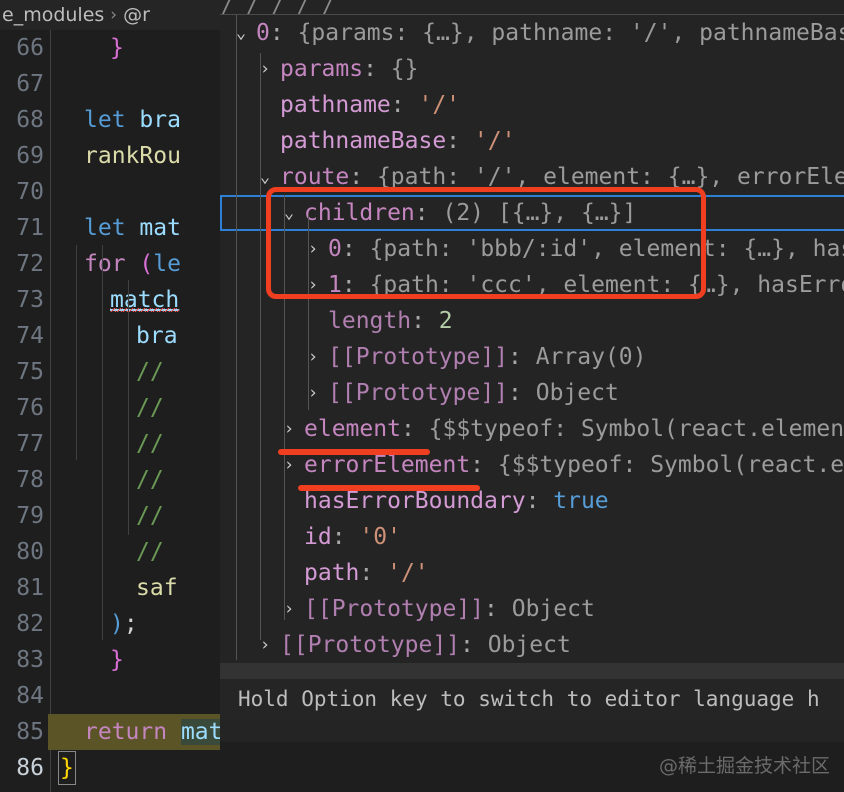 The image size is (844, 792). Describe the element at coordinates (494, 141) in the screenshot. I see `tree-token: '/'` at that location.